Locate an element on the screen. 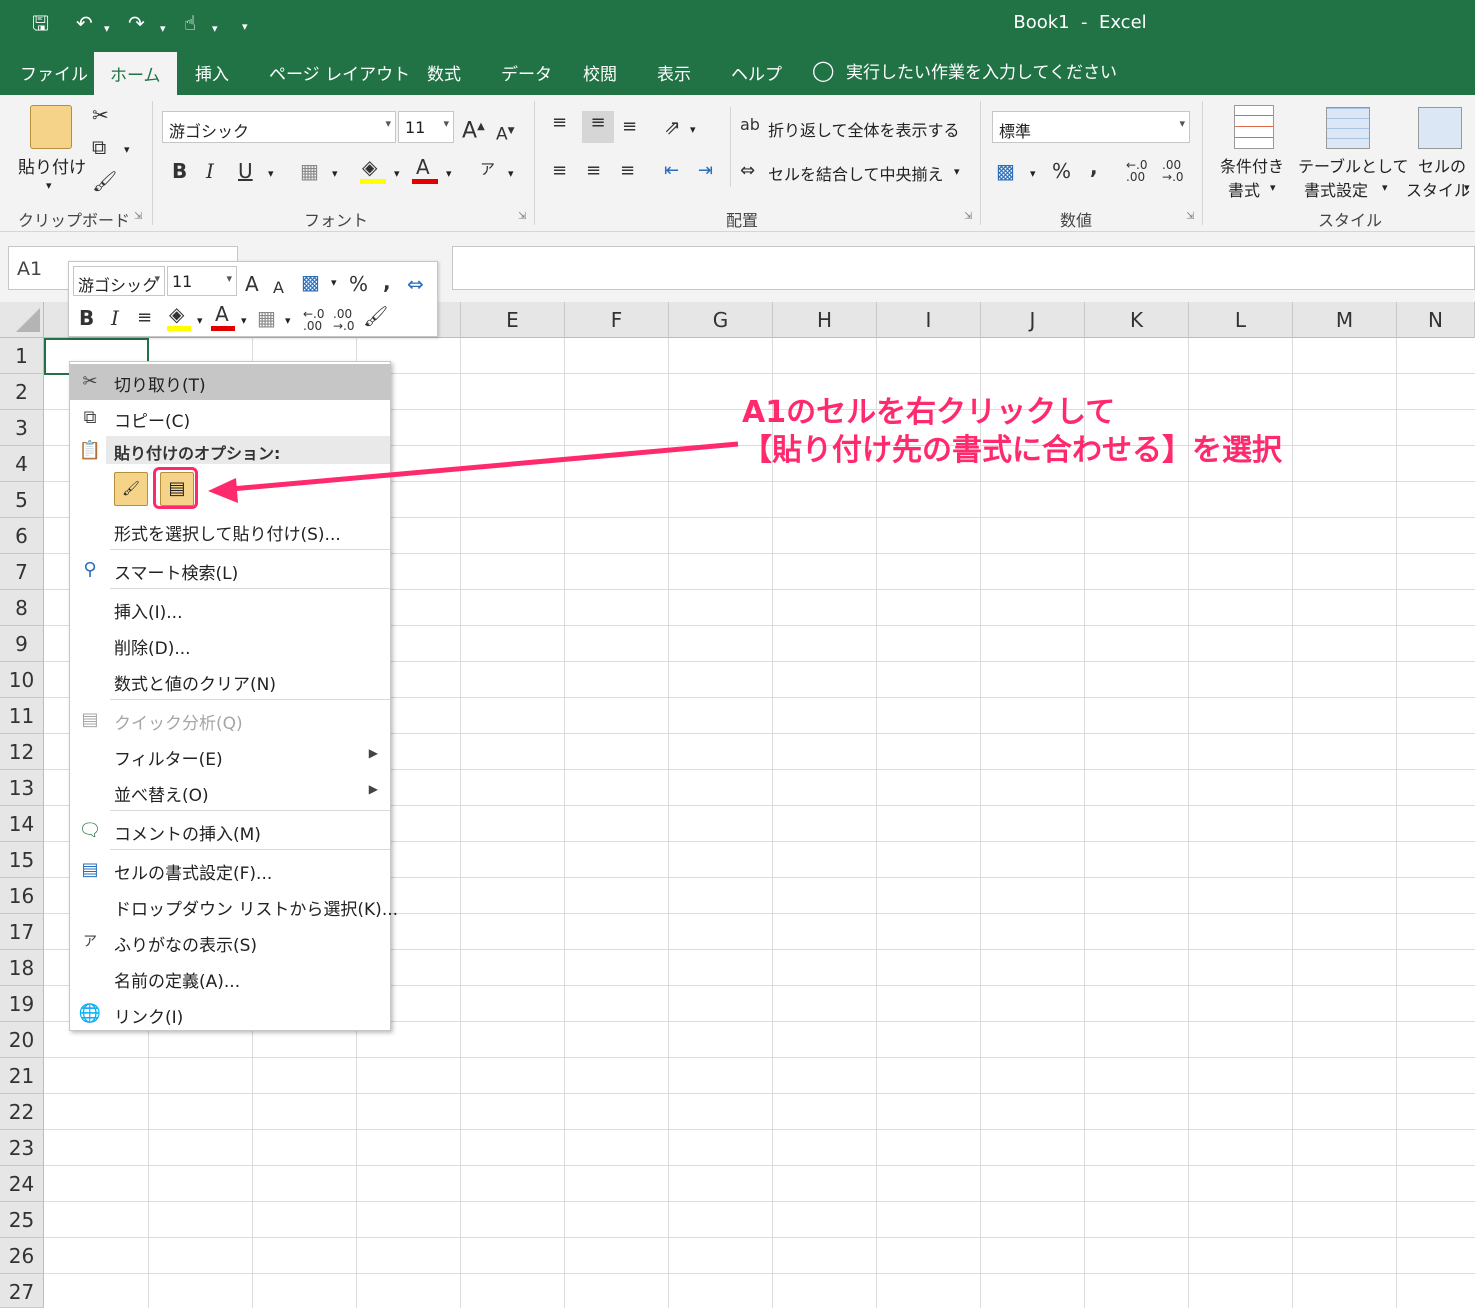 The height and width of the screenshot is (1308, 1475). annotation-text: A1のセルを右クリックして 【貼り付け先の書式に合わせる】を選択 is located at coordinates (1012, 432).